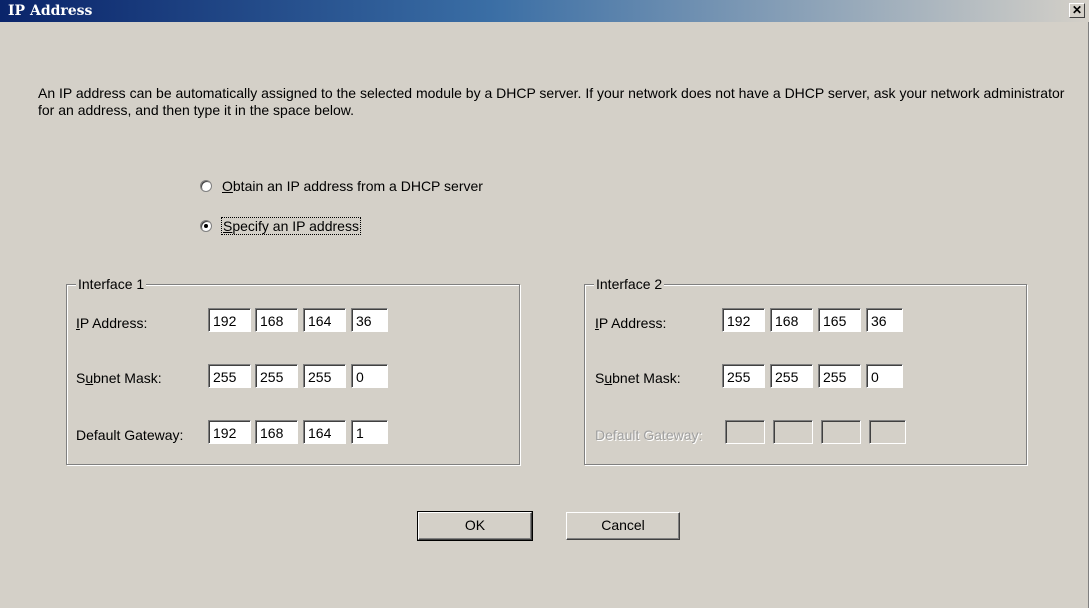  What do you see at coordinates (475, 526) in the screenshot?
I see `ok-button: OK` at bounding box center [475, 526].